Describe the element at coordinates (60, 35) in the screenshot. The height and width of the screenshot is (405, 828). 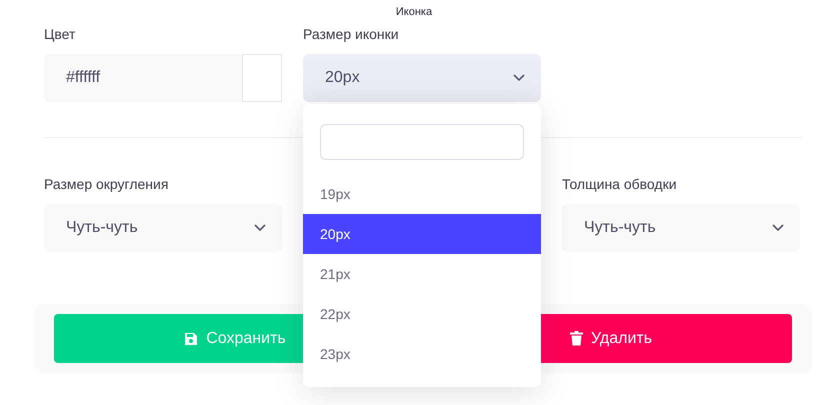
I see `field-label: Цвет` at that location.